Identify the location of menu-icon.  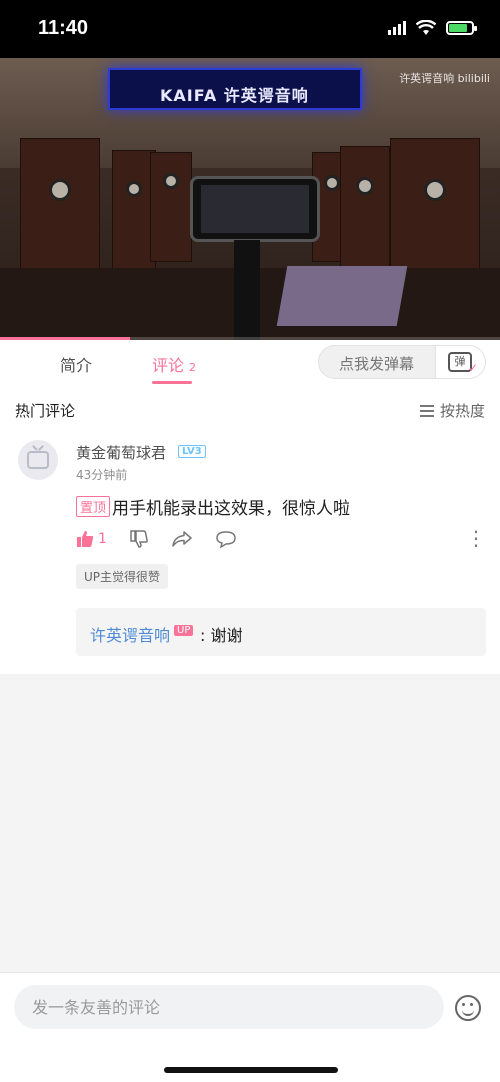
(426, 410).